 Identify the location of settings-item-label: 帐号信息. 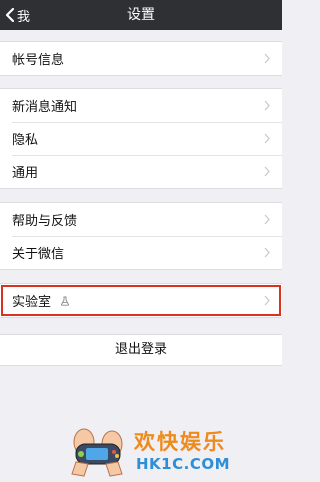
(38, 60).